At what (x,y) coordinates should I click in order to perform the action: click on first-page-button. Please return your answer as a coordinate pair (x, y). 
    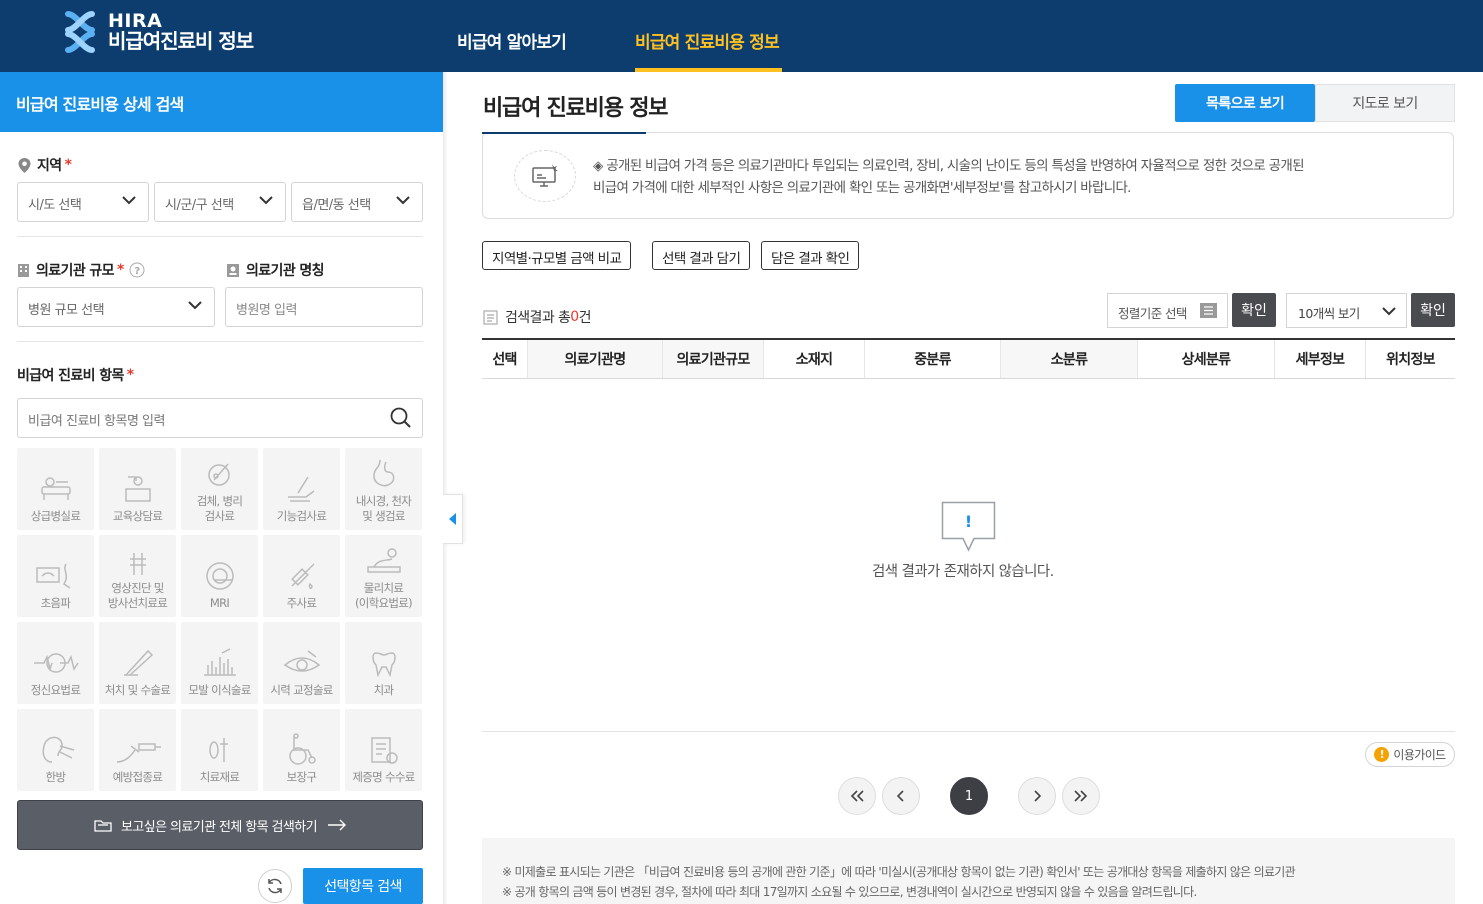
    Looking at the image, I should click on (857, 796).